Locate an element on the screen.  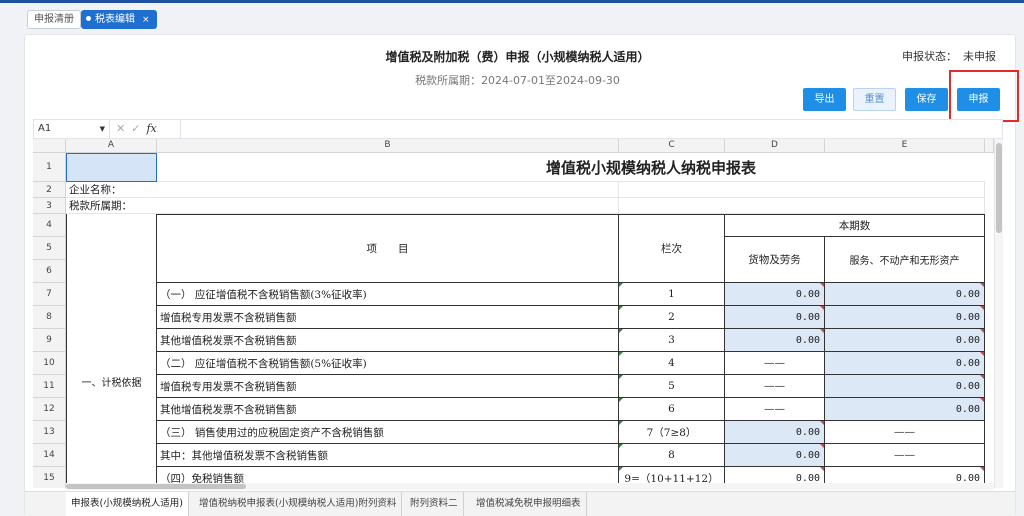
tax-period: 税款所属期：2024-07-01至2024-09-30 is located at coordinates (517, 80).